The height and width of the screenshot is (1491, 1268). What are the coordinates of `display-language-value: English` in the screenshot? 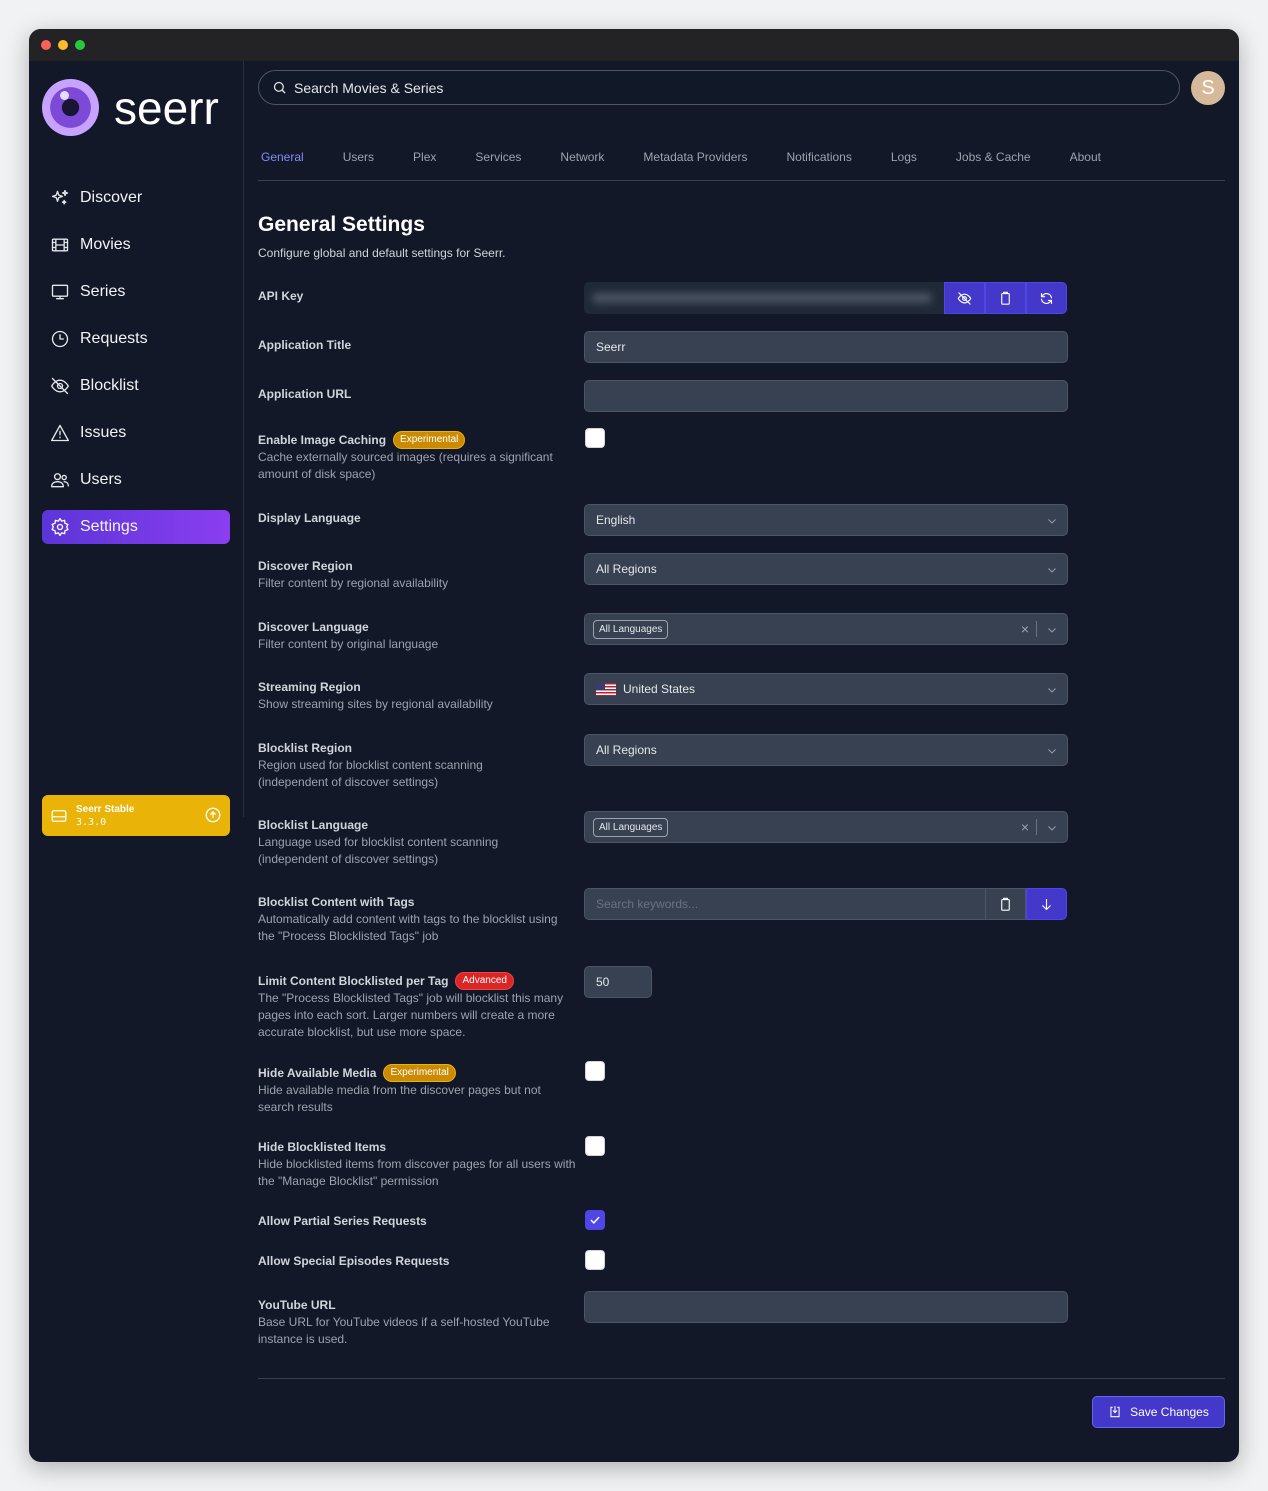 It's located at (616, 520).